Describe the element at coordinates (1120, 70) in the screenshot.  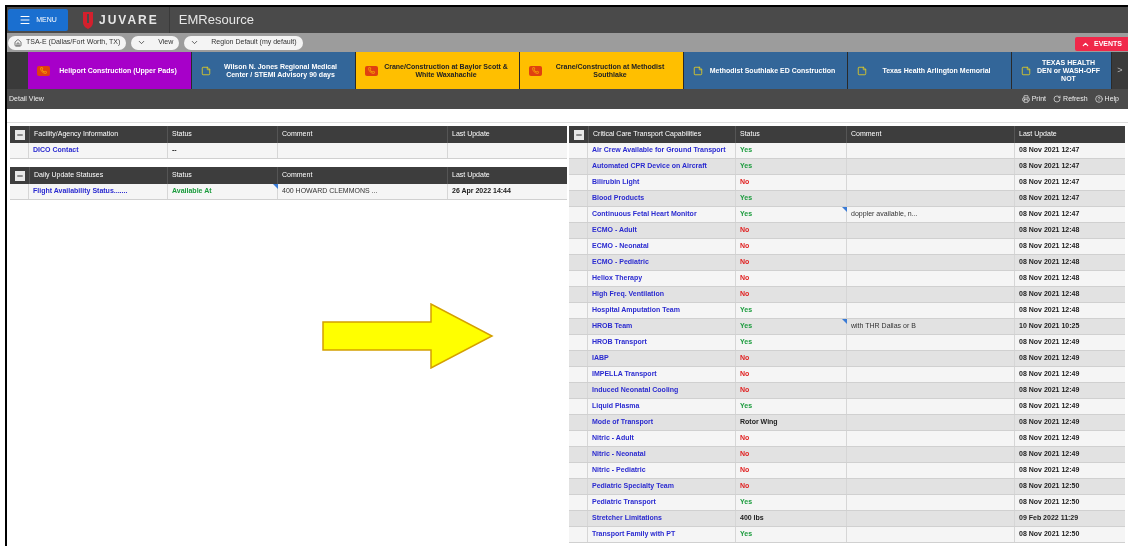
I see `next-banner-button: >` at that location.